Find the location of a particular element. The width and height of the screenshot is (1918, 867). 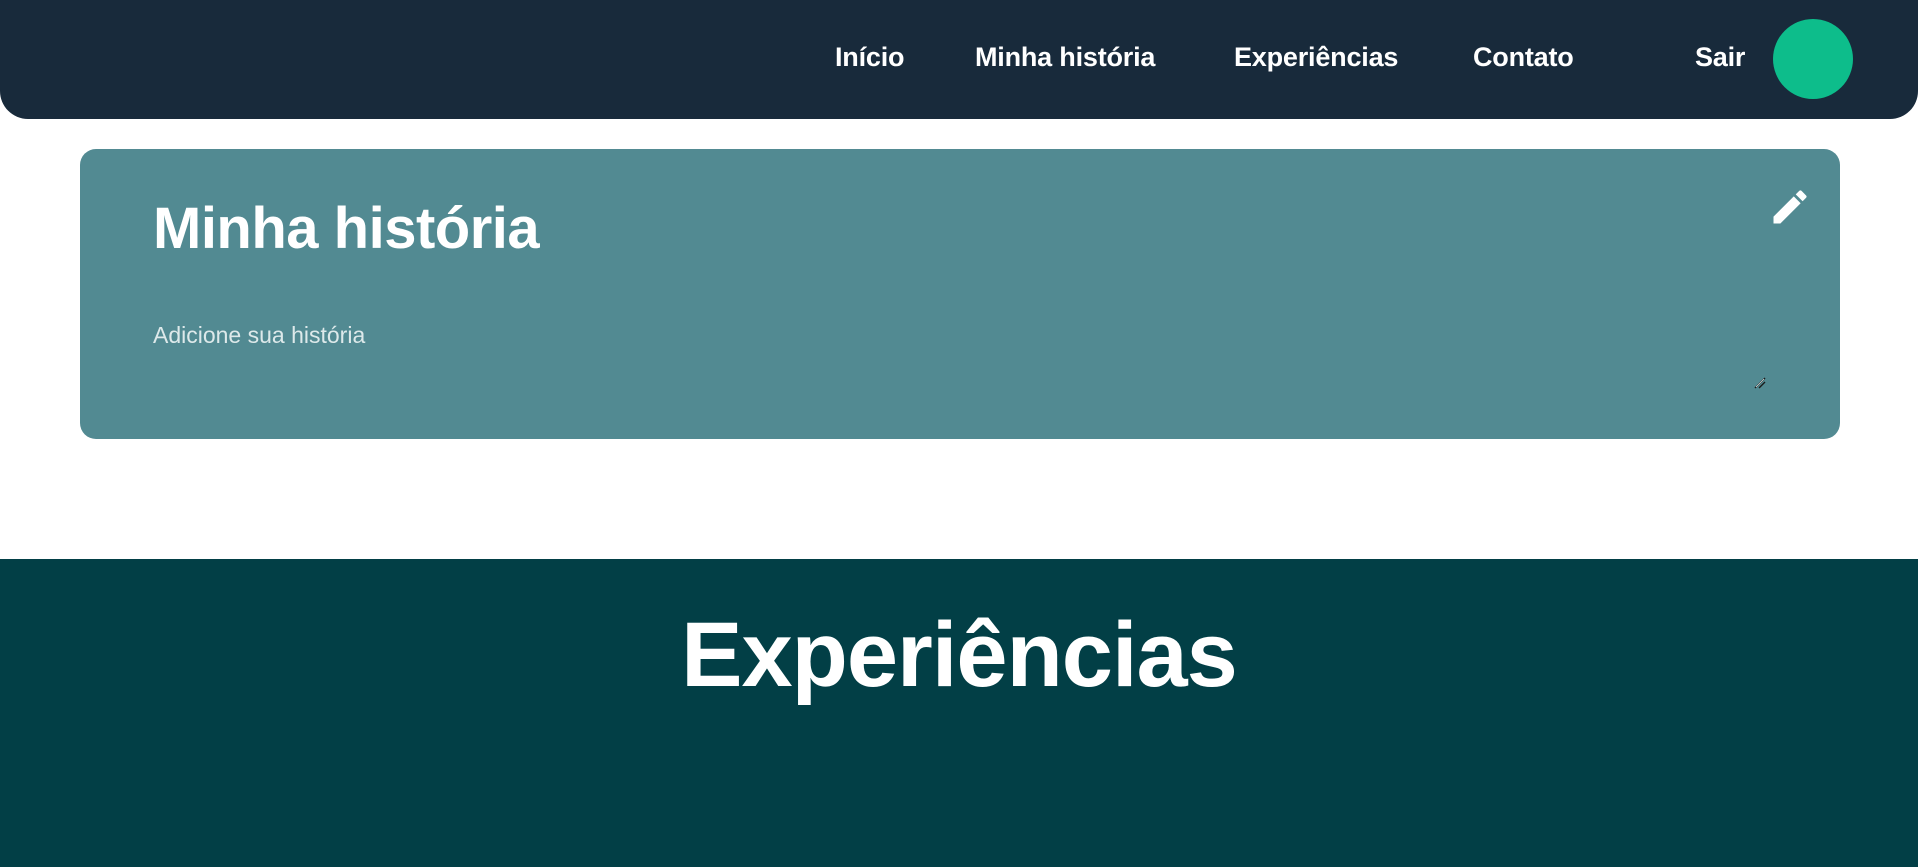

story-title: Minha história is located at coordinates (346, 228).